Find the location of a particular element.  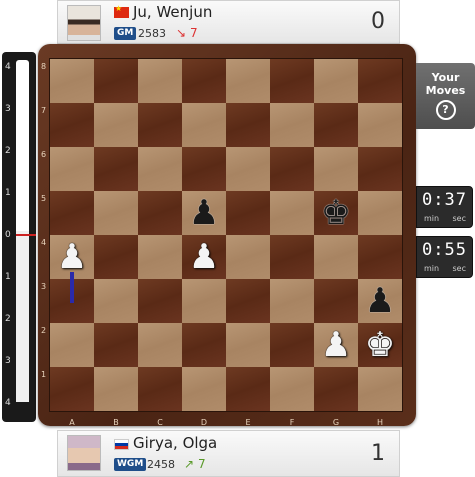

top-clock-sec-label: sec is located at coordinates (459, 218).